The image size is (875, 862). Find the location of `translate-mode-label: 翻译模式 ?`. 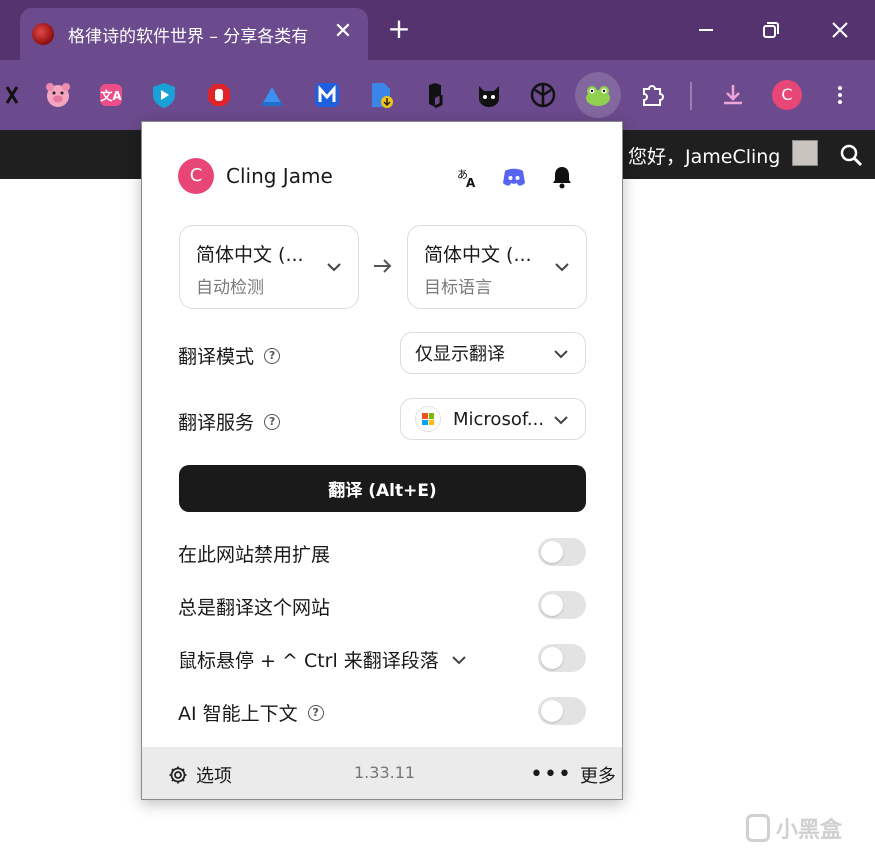

translate-mode-label: 翻译模式 ? is located at coordinates (229, 355).